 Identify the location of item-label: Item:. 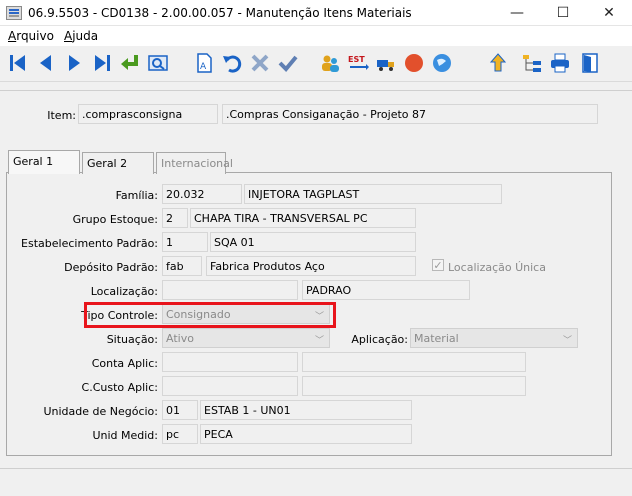
(61, 115).